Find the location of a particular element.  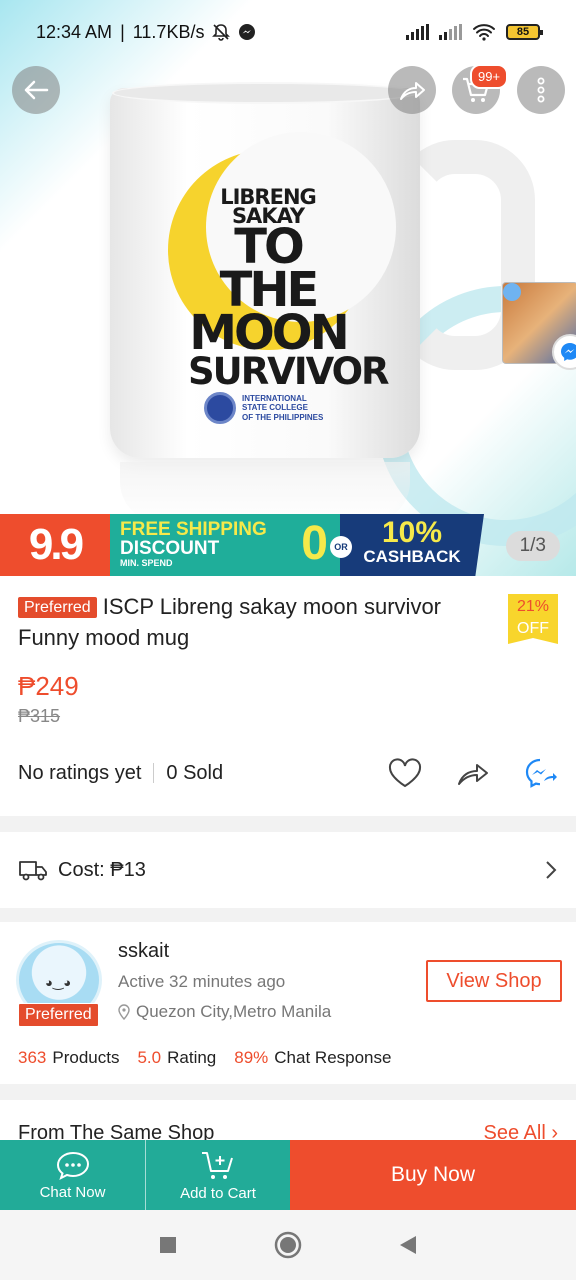

chevron-right-icon is located at coordinates (551, 870).